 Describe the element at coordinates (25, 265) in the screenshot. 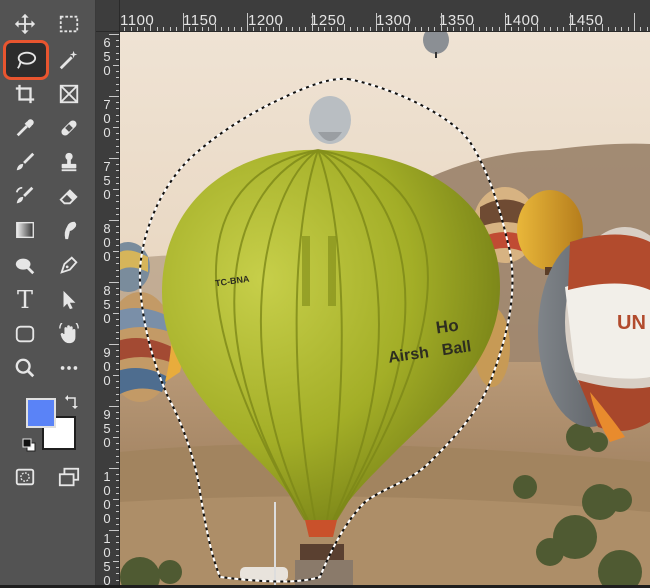

I see `dodge-tool` at that location.